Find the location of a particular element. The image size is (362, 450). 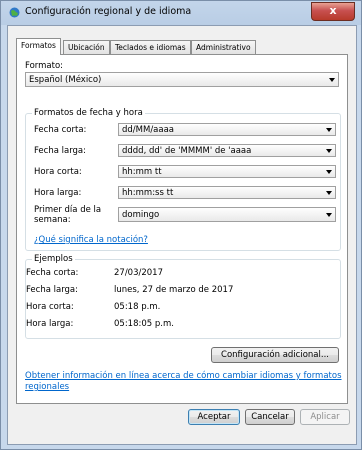

online-info-link-line2: regionales is located at coordinates (47, 387).